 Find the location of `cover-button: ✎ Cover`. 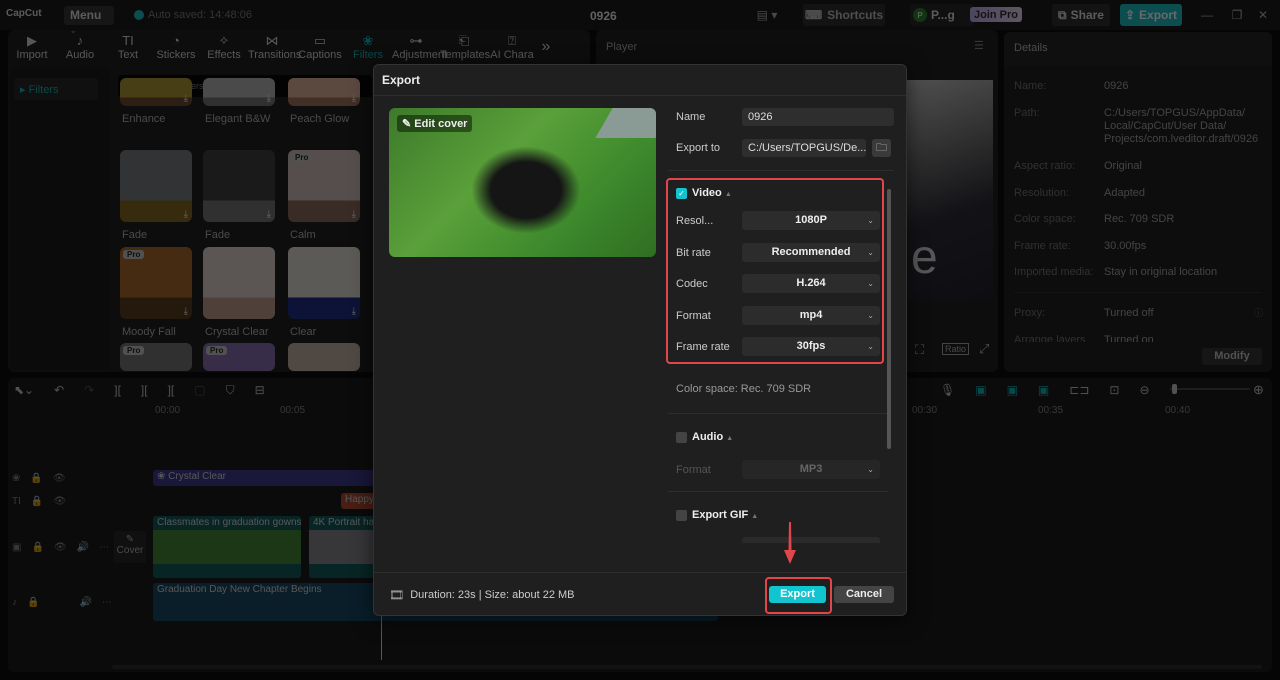

cover-button: ✎ Cover is located at coordinates (130, 547).